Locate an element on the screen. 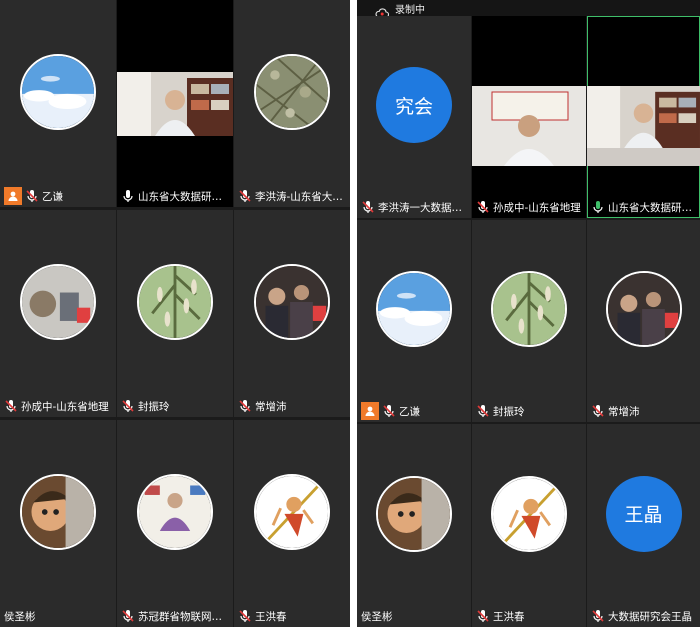 The image size is (700, 627). avatar-initials: 究会 is located at coordinates (414, 105).